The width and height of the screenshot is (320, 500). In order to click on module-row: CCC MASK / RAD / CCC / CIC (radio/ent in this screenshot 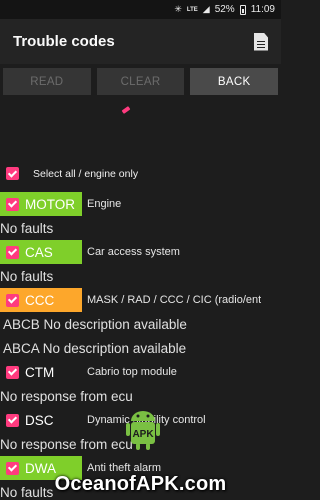, I will do `click(140, 300)`.